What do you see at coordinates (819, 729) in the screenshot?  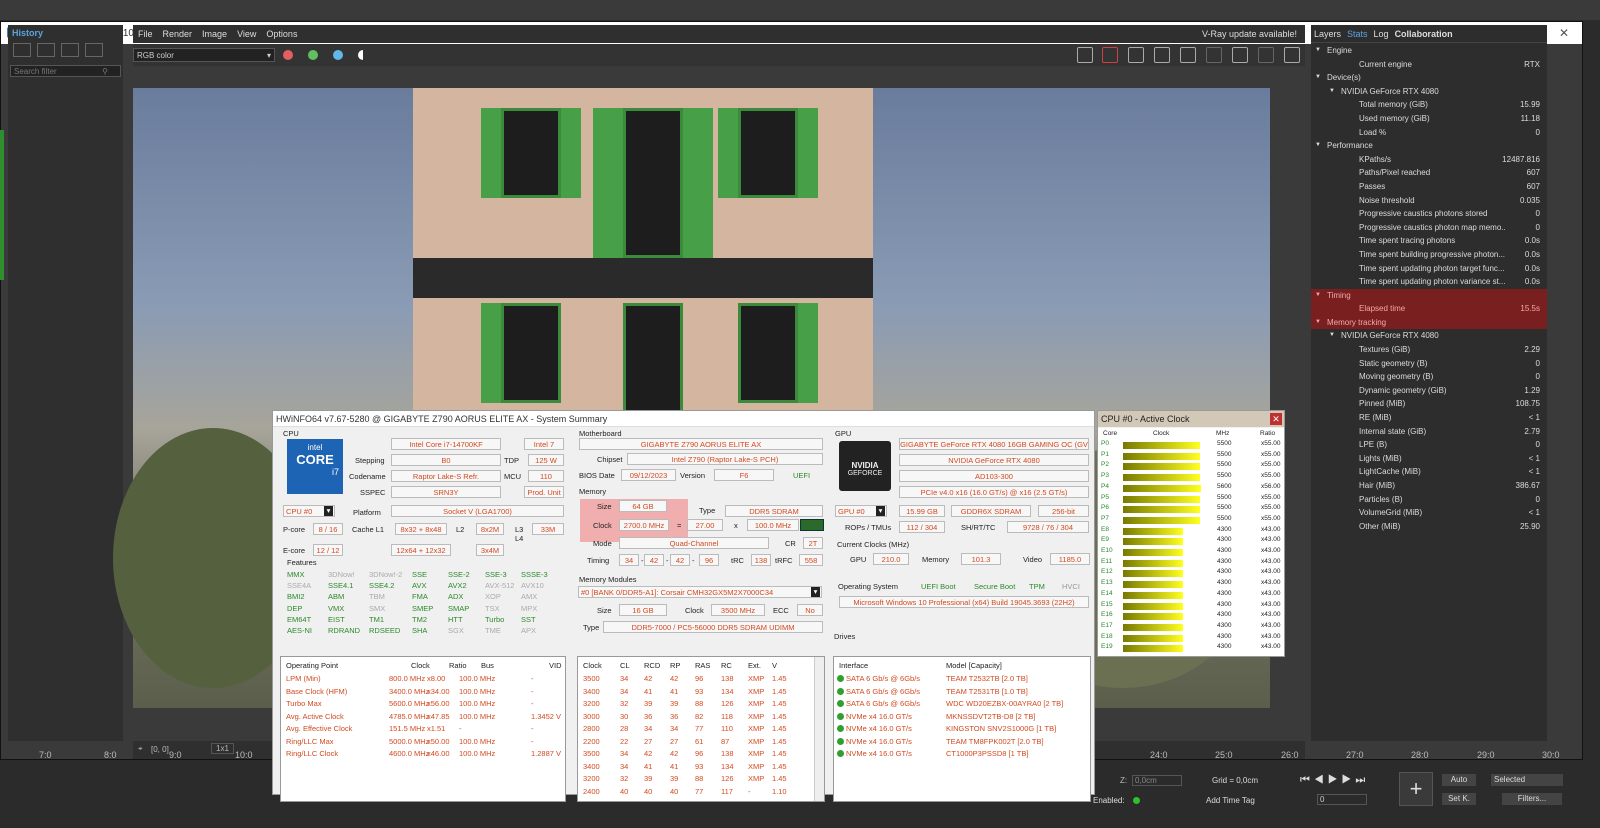 I see `scrollbar` at bounding box center [819, 729].